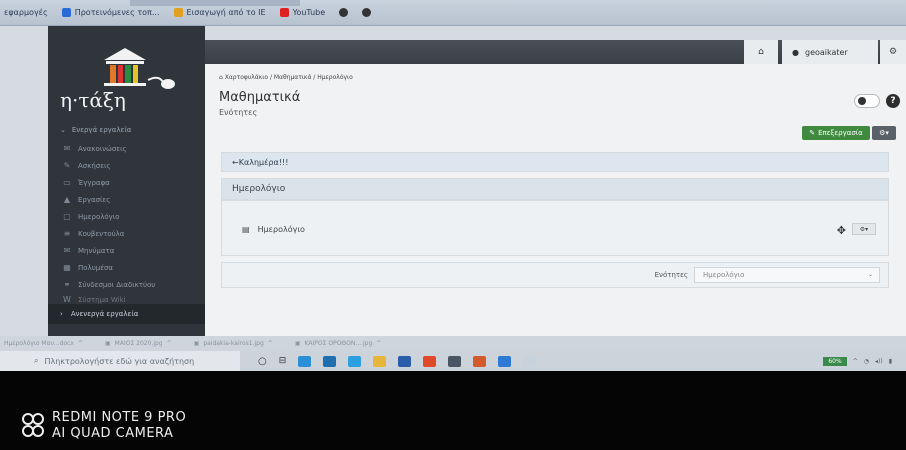 Image resolution: width=906 pixels, height=450 pixels. I want to click on question-icon: ?, so click(893, 101).